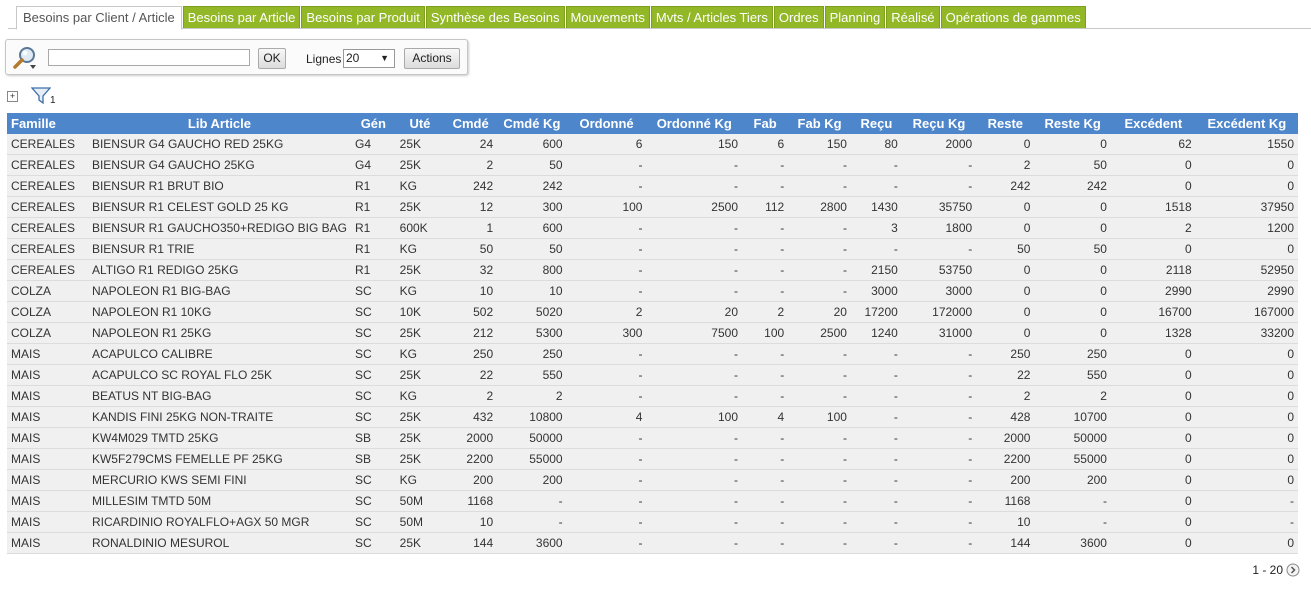 The height and width of the screenshot is (590, 1311). What do you see at coordinates (41, 96) in the screenshot?
I see `funnel-icon` at bounding box center [41, 96].